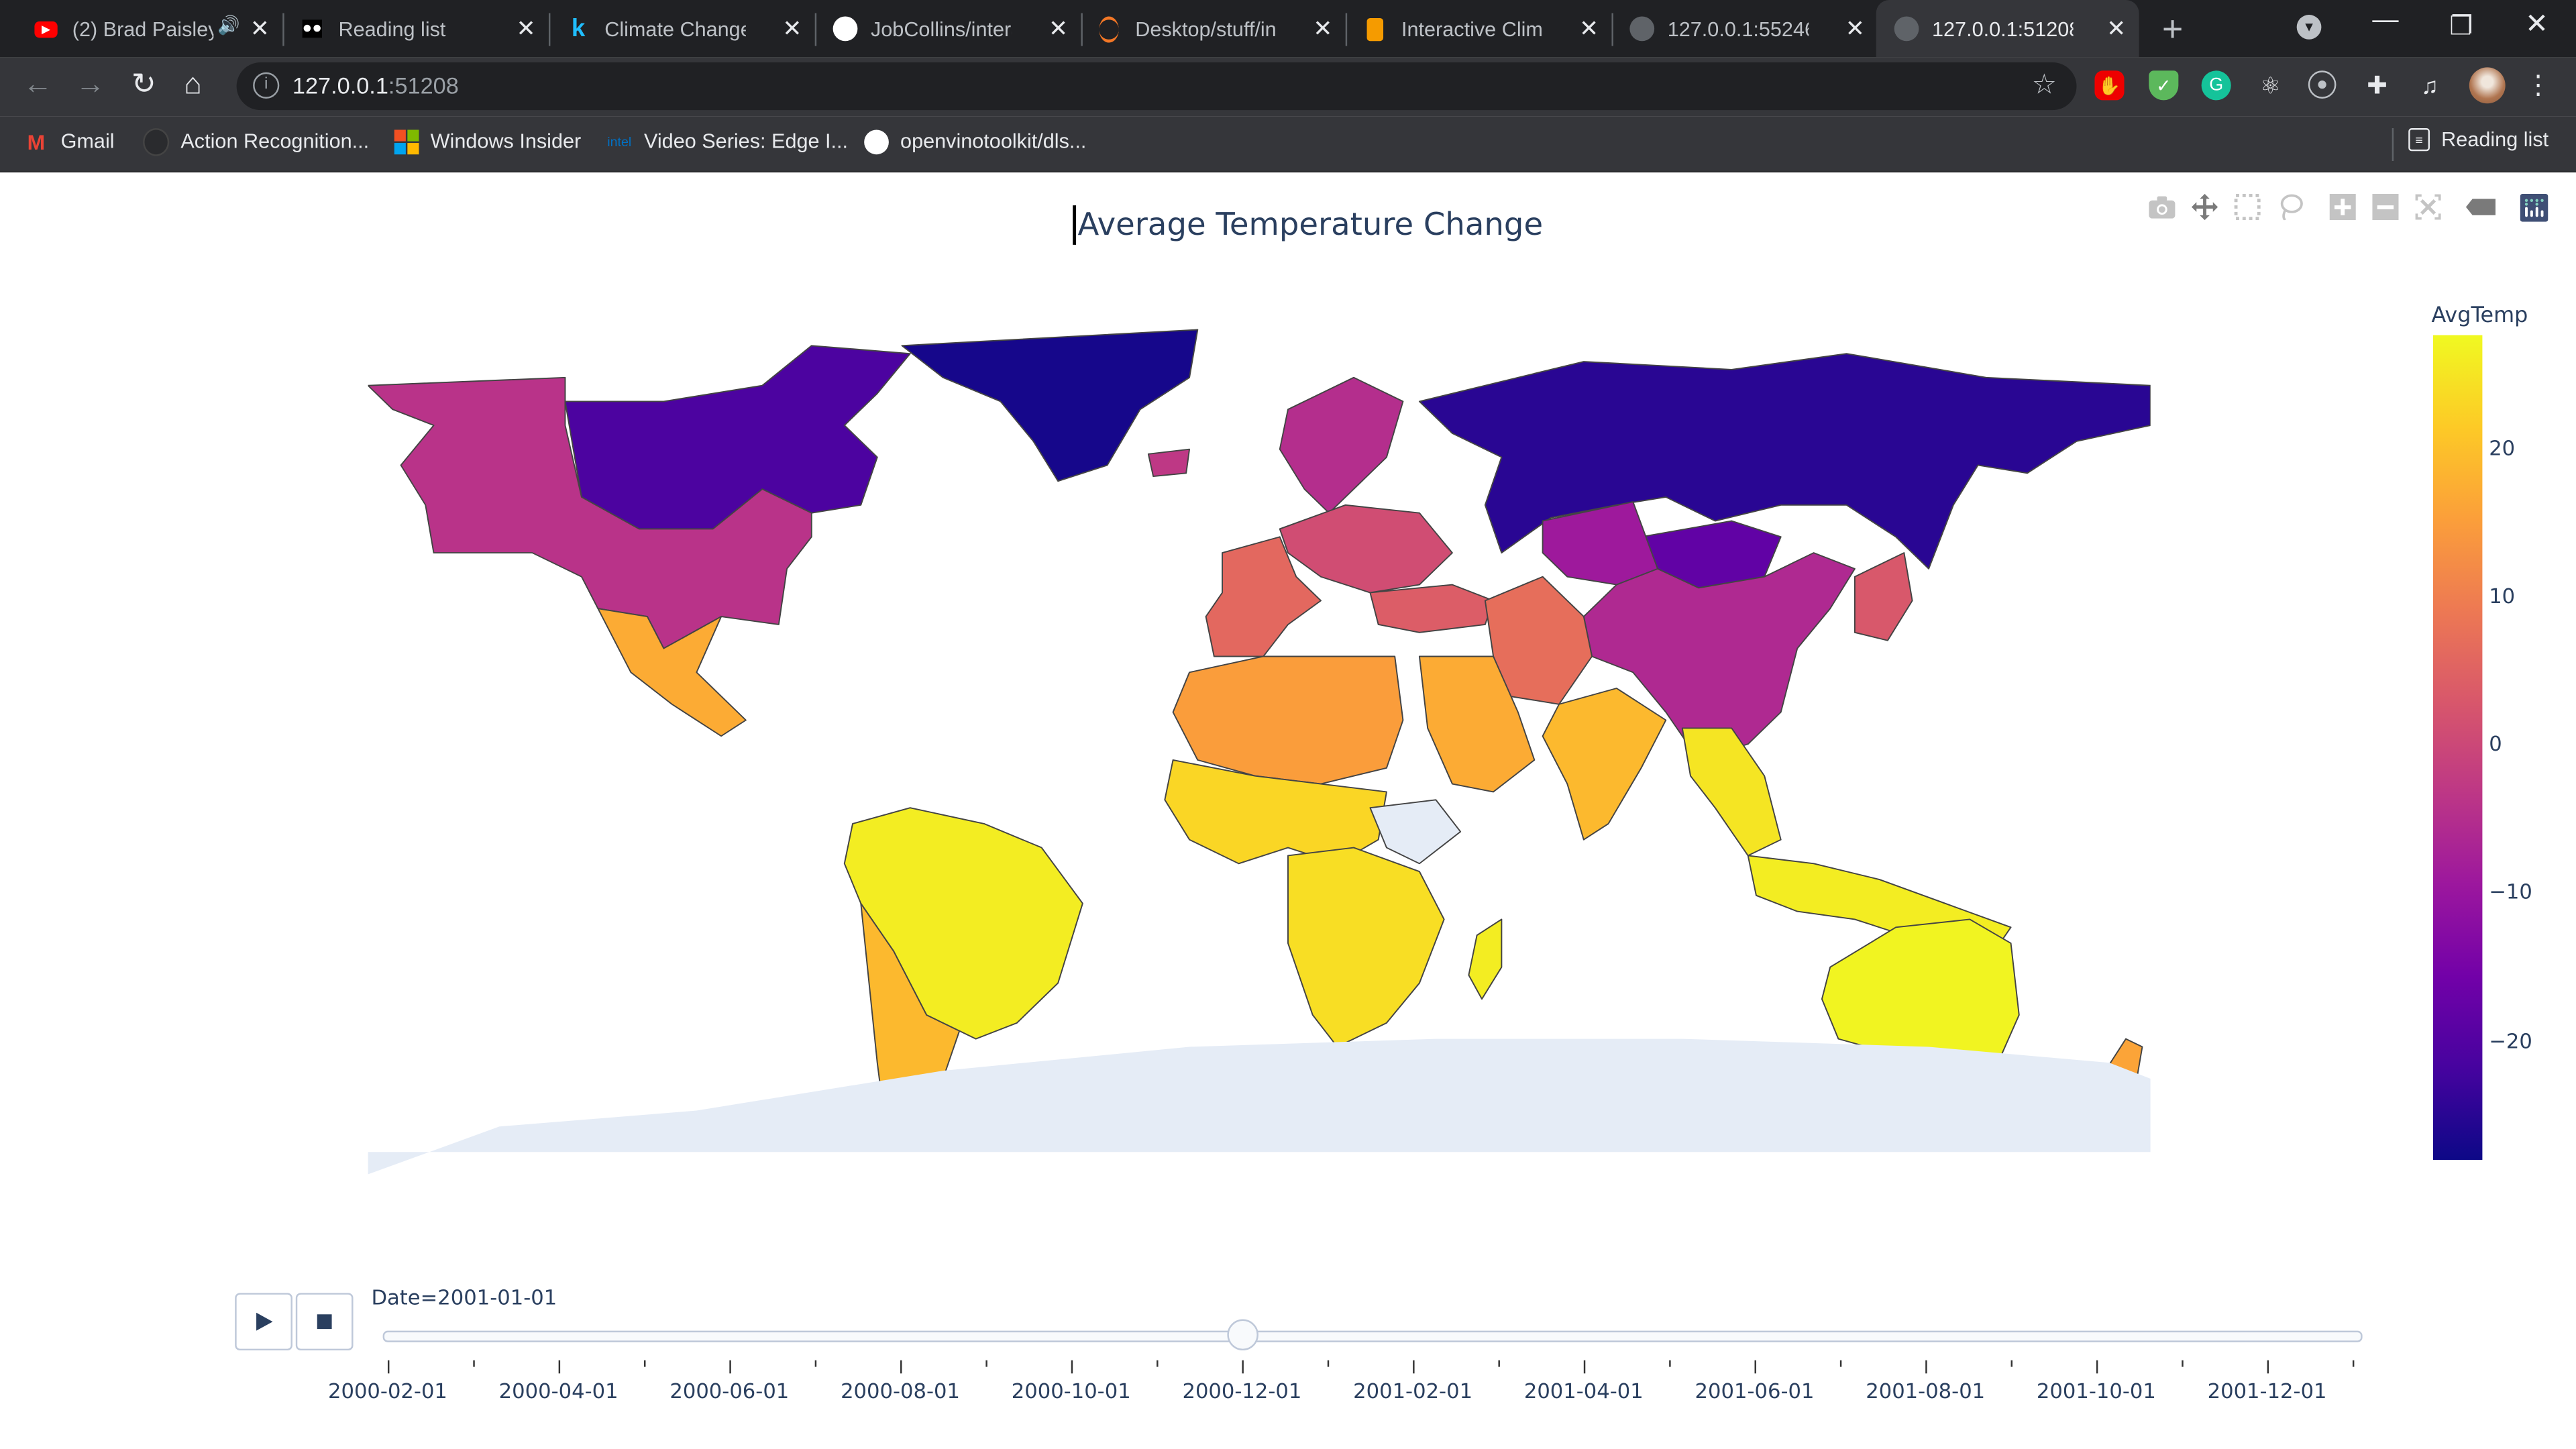 Image resolution: width=2576 pixels, height=1449 pixels. I want to click on country-central-southern-africa, so click(1366, 947).